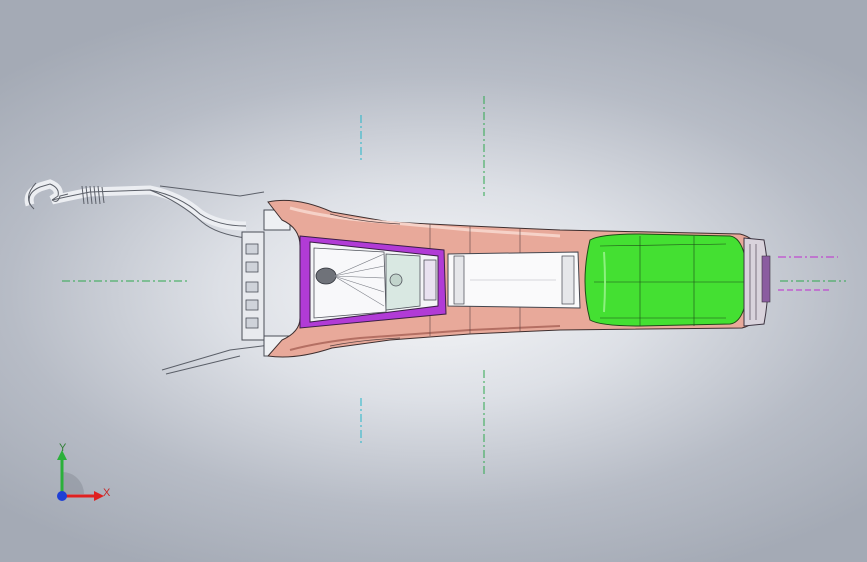 Image resolution: width=867 pixels, height=562 pixels. What do you see at coordinates (147, 277) in the screenshot?
I see `cable-harness` at bounding box center [147, 277].